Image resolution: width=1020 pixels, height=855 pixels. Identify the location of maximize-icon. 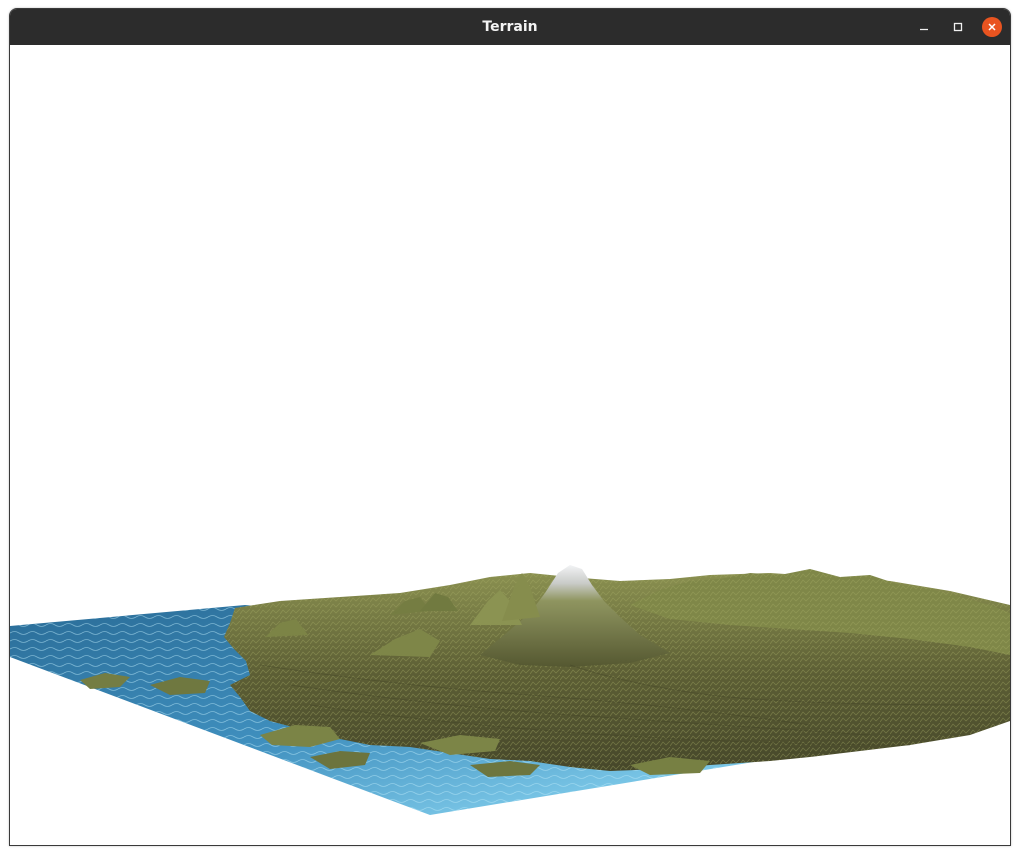
(958, 27).